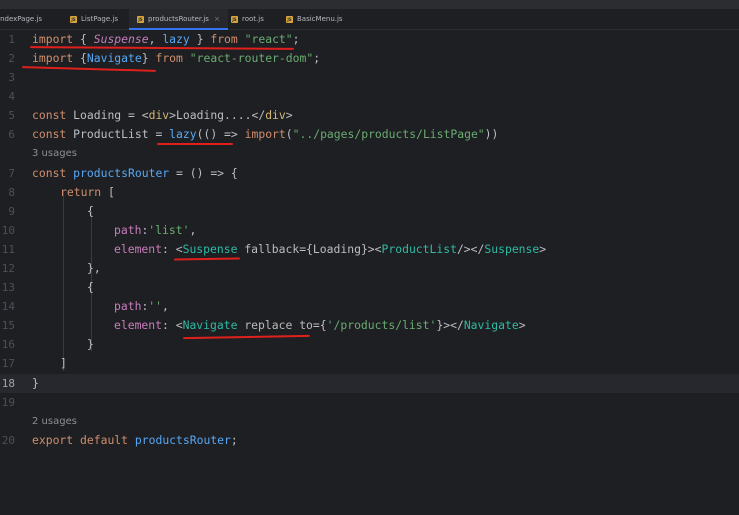  Describe the element at coordinates (99, 19) in the screenshot. I see `tab-label: ListPage.js` at that location.